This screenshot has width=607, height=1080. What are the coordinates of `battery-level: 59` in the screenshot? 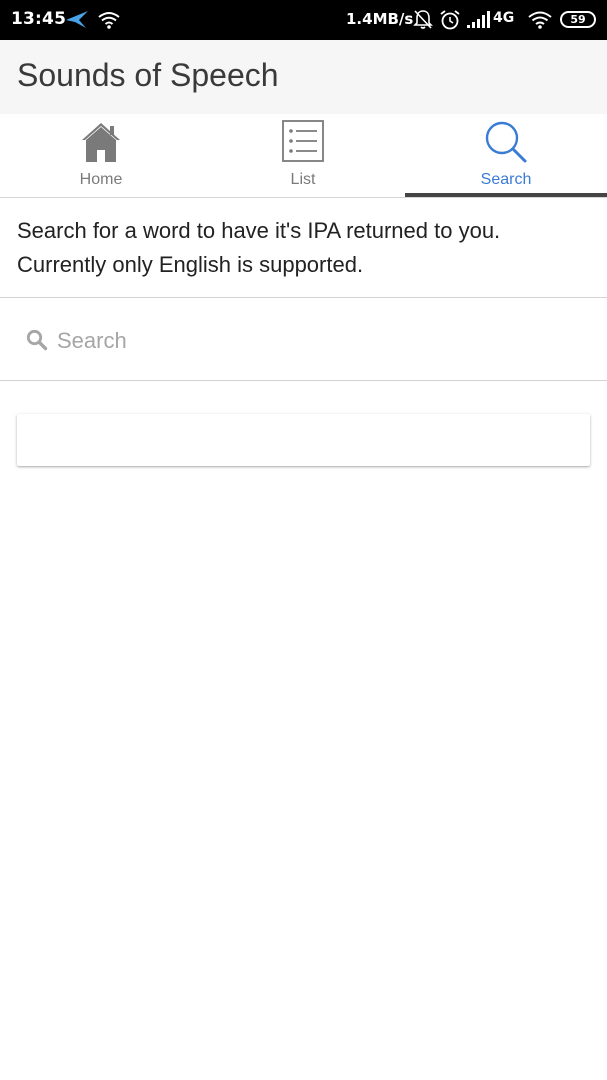 It's located at (578, 19).